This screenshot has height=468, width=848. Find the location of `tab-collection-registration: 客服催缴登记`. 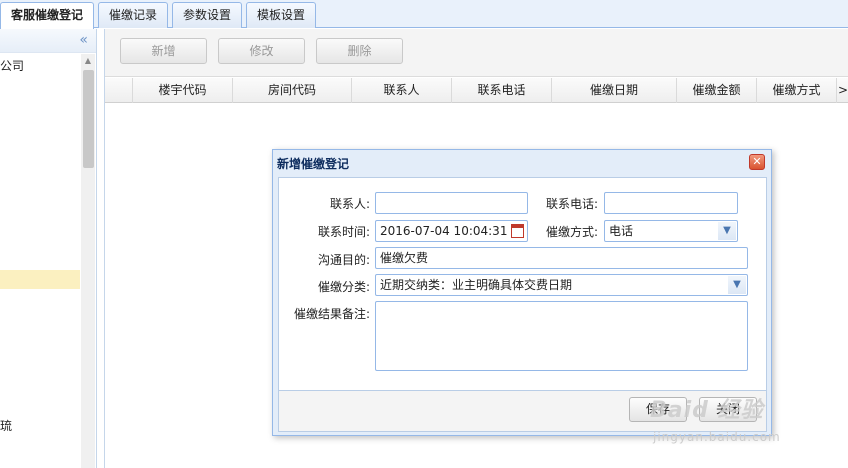

tab-collection-registration: 客服催缴登记 is located at coordinates (47, 15).